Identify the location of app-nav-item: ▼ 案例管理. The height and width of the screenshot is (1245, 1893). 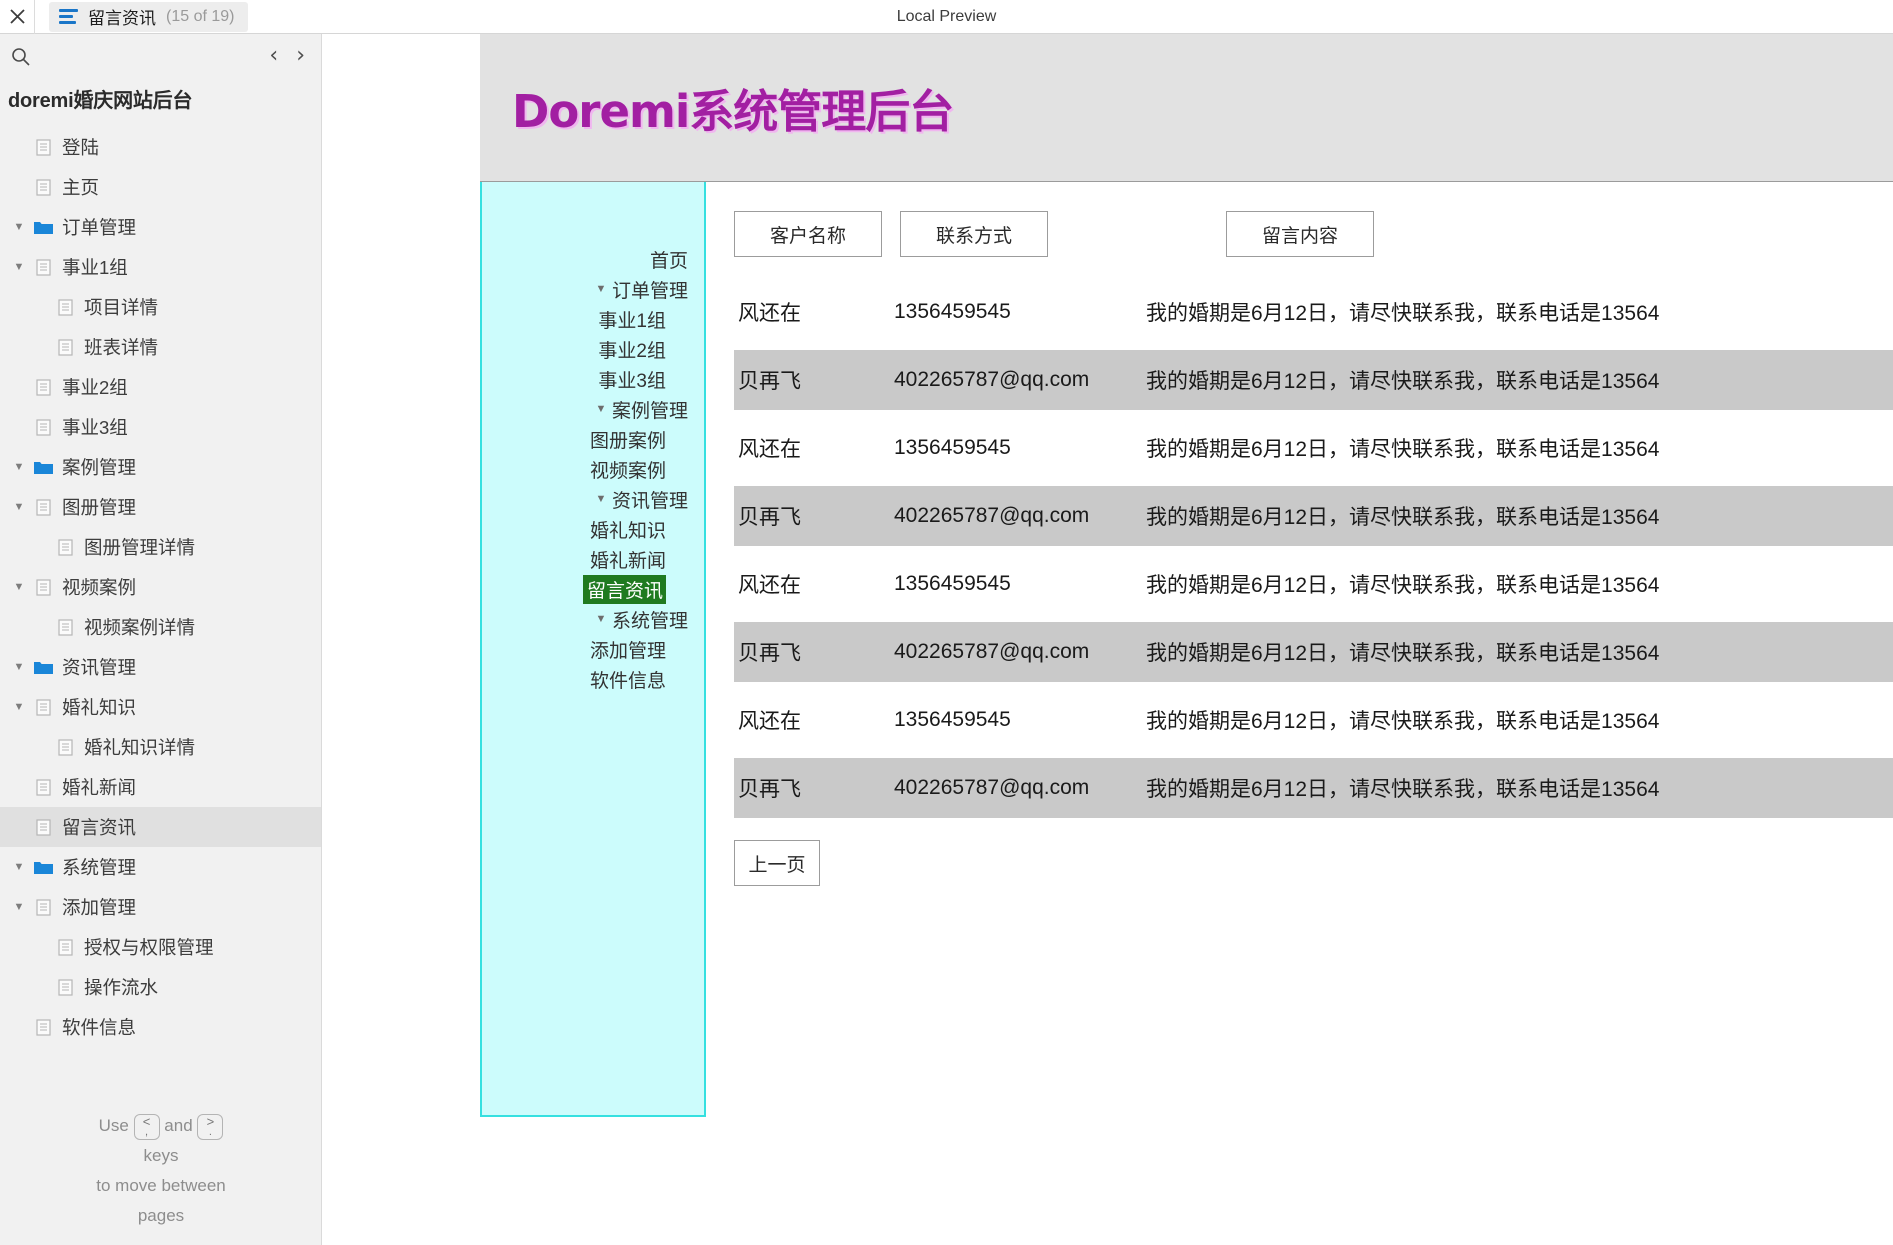
(593, 409).